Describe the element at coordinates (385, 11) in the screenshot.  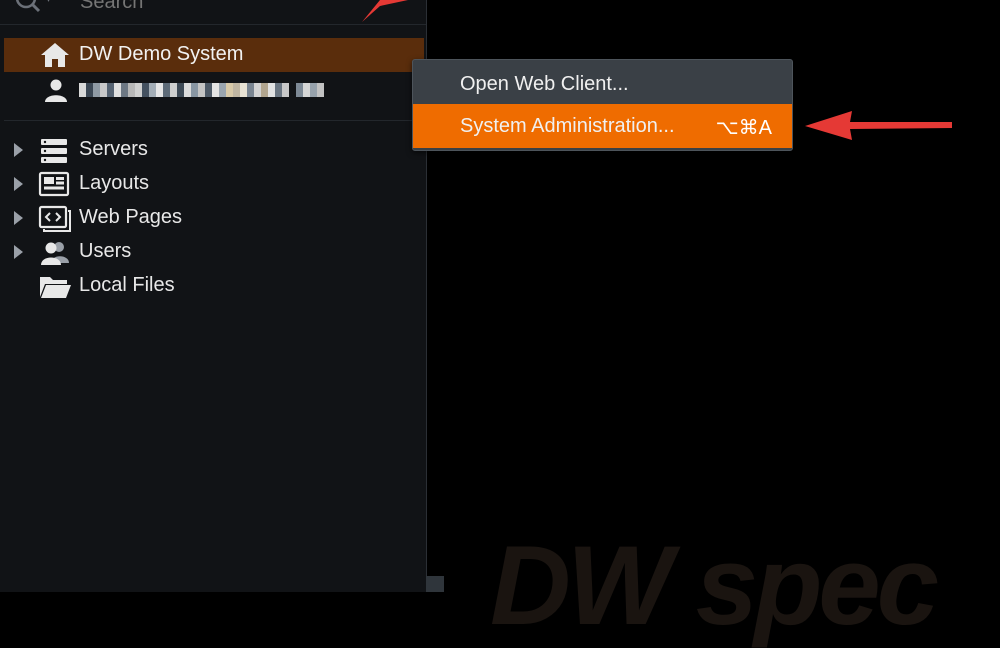
I see `annotation-arrow-top` at that location.